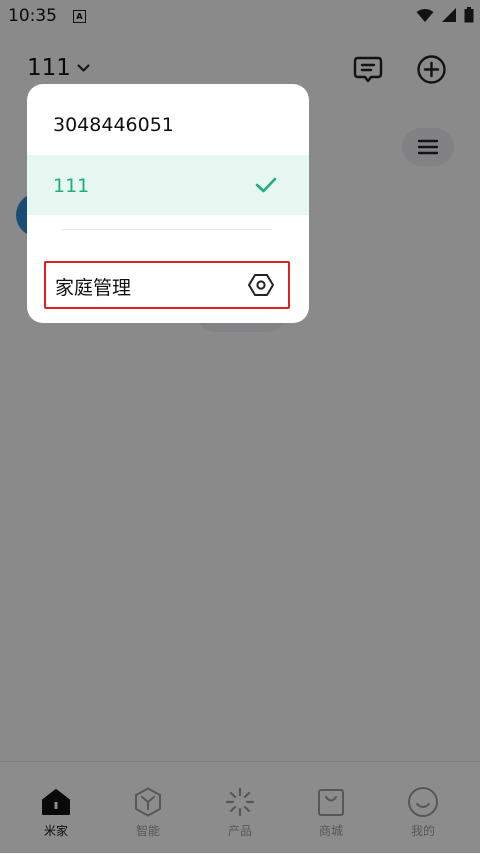 This screenshot has width=480, height=854. I want to click on settings-icon, so click(261, 285).